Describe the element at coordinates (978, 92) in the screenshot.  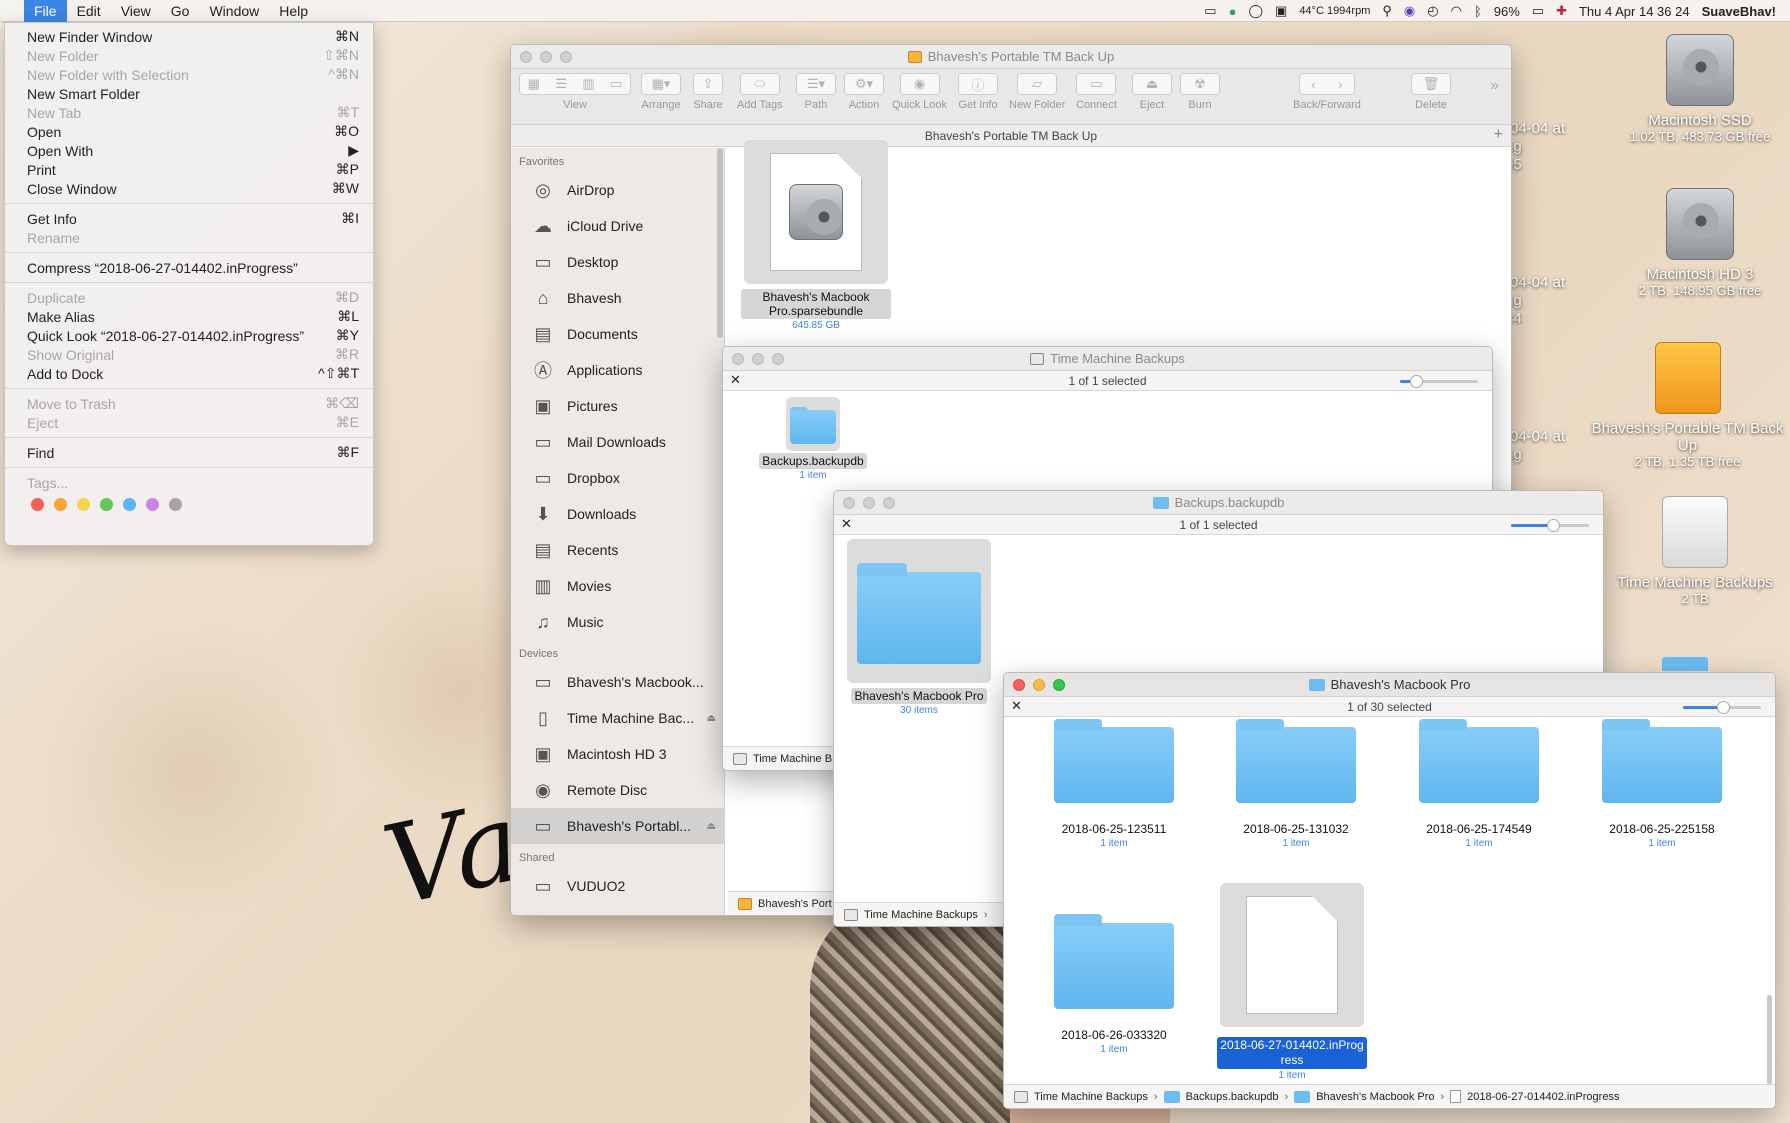
I see `get-info-button: ⓘ Get Info` at that location.